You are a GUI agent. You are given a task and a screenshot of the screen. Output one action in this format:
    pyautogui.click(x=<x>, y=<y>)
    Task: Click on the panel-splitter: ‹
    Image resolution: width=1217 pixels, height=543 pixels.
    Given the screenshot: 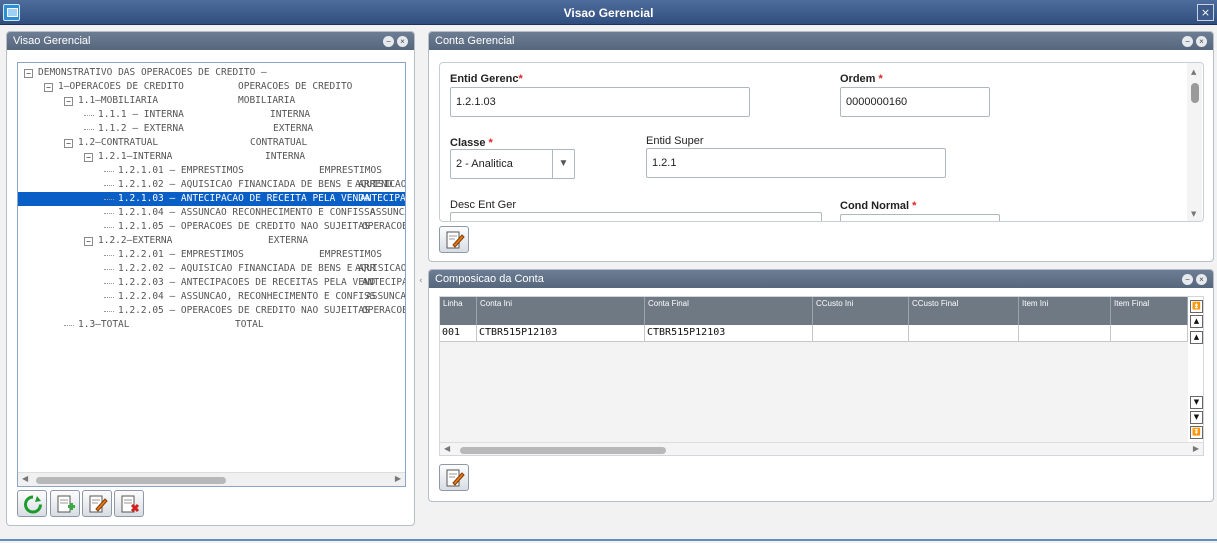 What is the action you would take?
    pyautogui.click(x=422, y=282)
    